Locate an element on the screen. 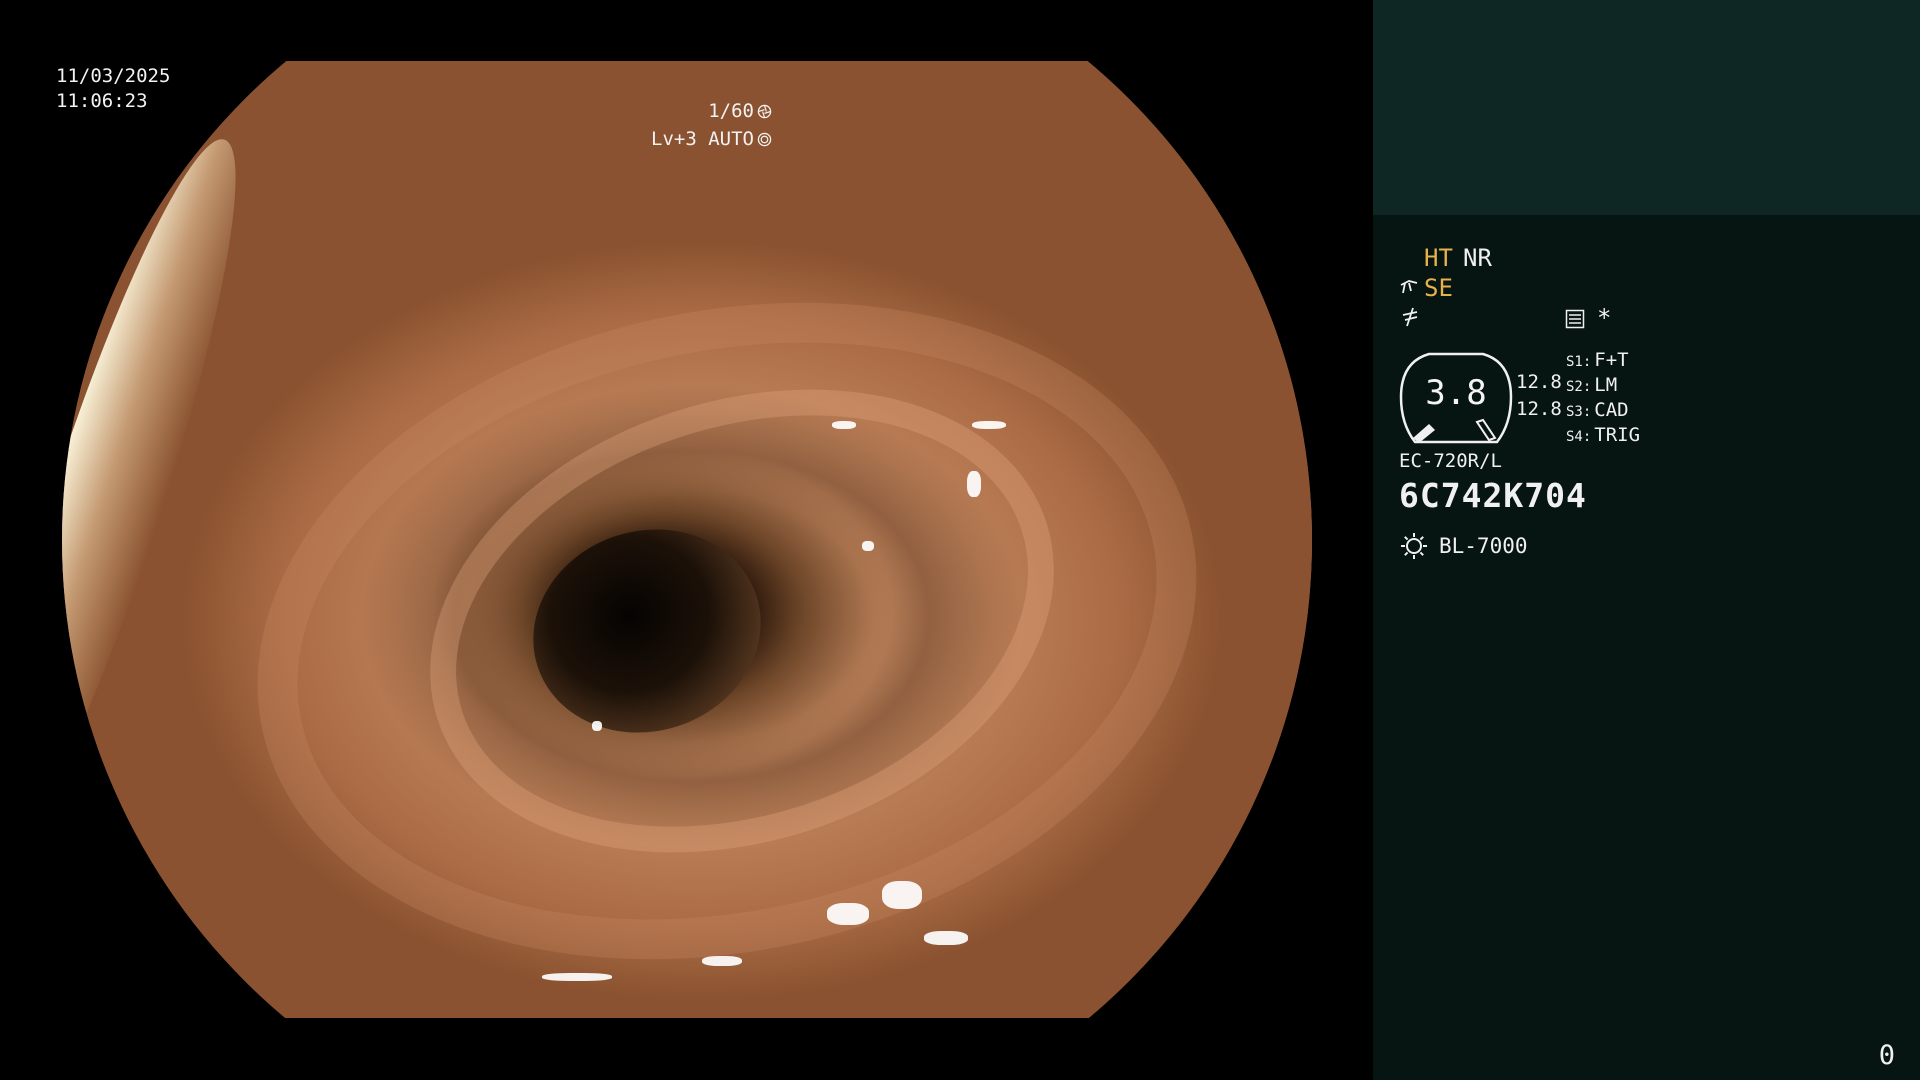 The height and width of the screenshot is (1080, 1920). switch-label: CAD is located at coordinates (1611, 410).